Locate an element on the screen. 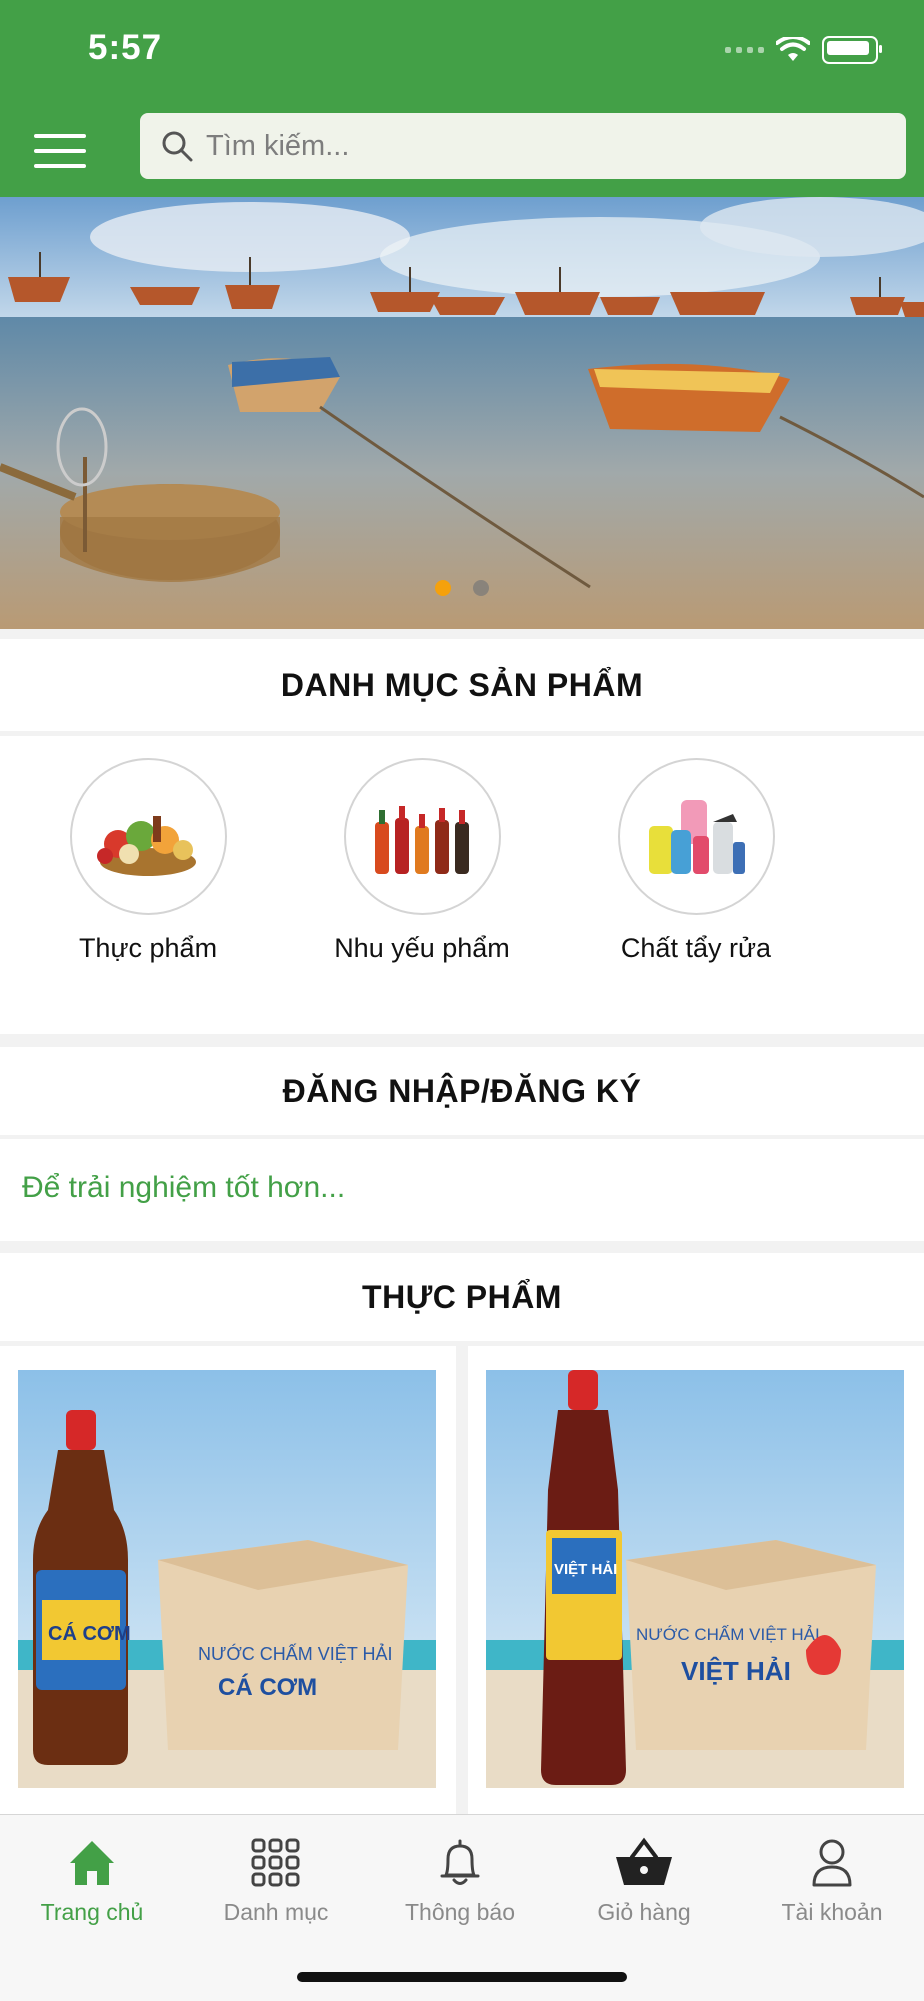 The height and width of the screenshot is (2001, 924). category-item-nhu-yeu-pham: Nhu yếu phẩm is located at coordinates (422, 861).